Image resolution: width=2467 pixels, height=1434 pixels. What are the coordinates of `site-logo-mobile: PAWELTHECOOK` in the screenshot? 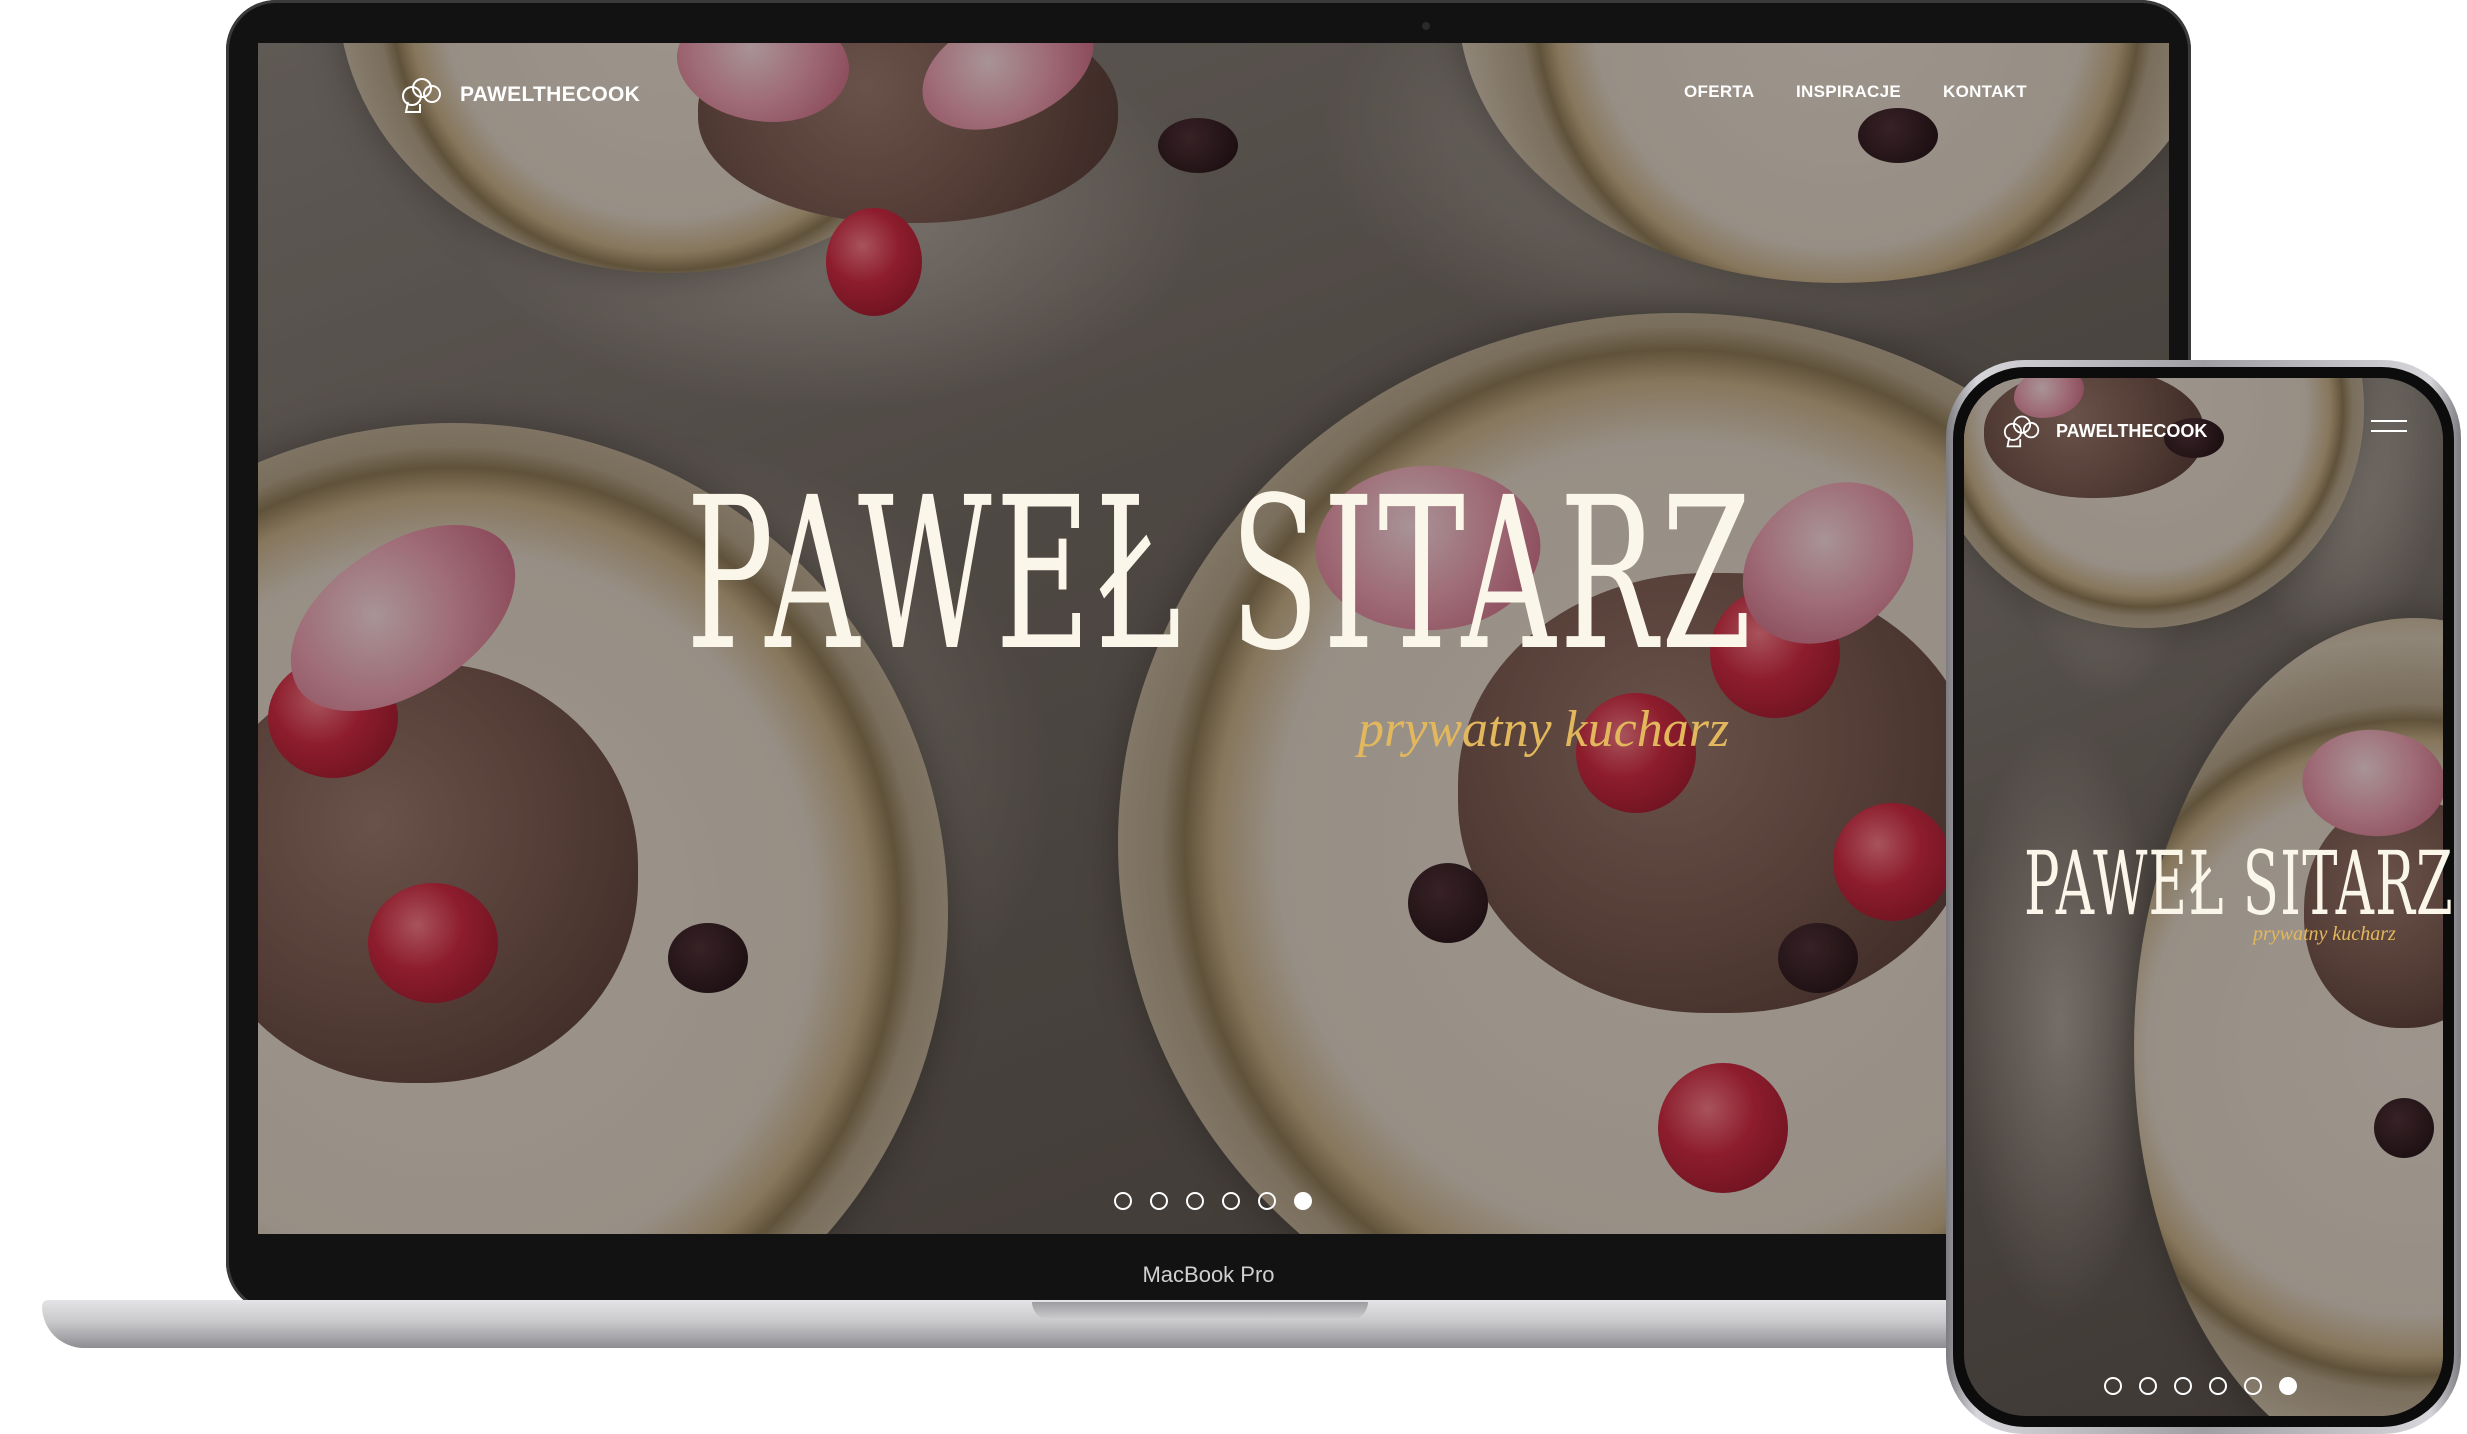 It's located at (2103, 431).